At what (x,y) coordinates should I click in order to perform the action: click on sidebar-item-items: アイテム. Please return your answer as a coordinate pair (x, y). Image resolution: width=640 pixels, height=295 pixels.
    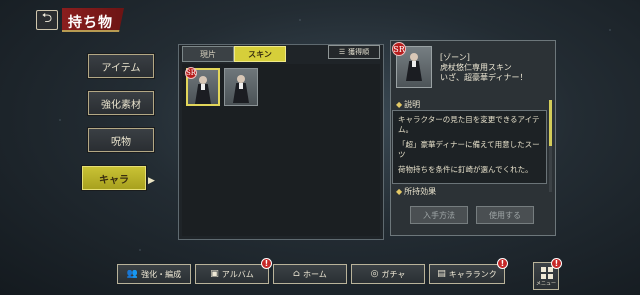
    Looking at the image, I should click on (121, 66).